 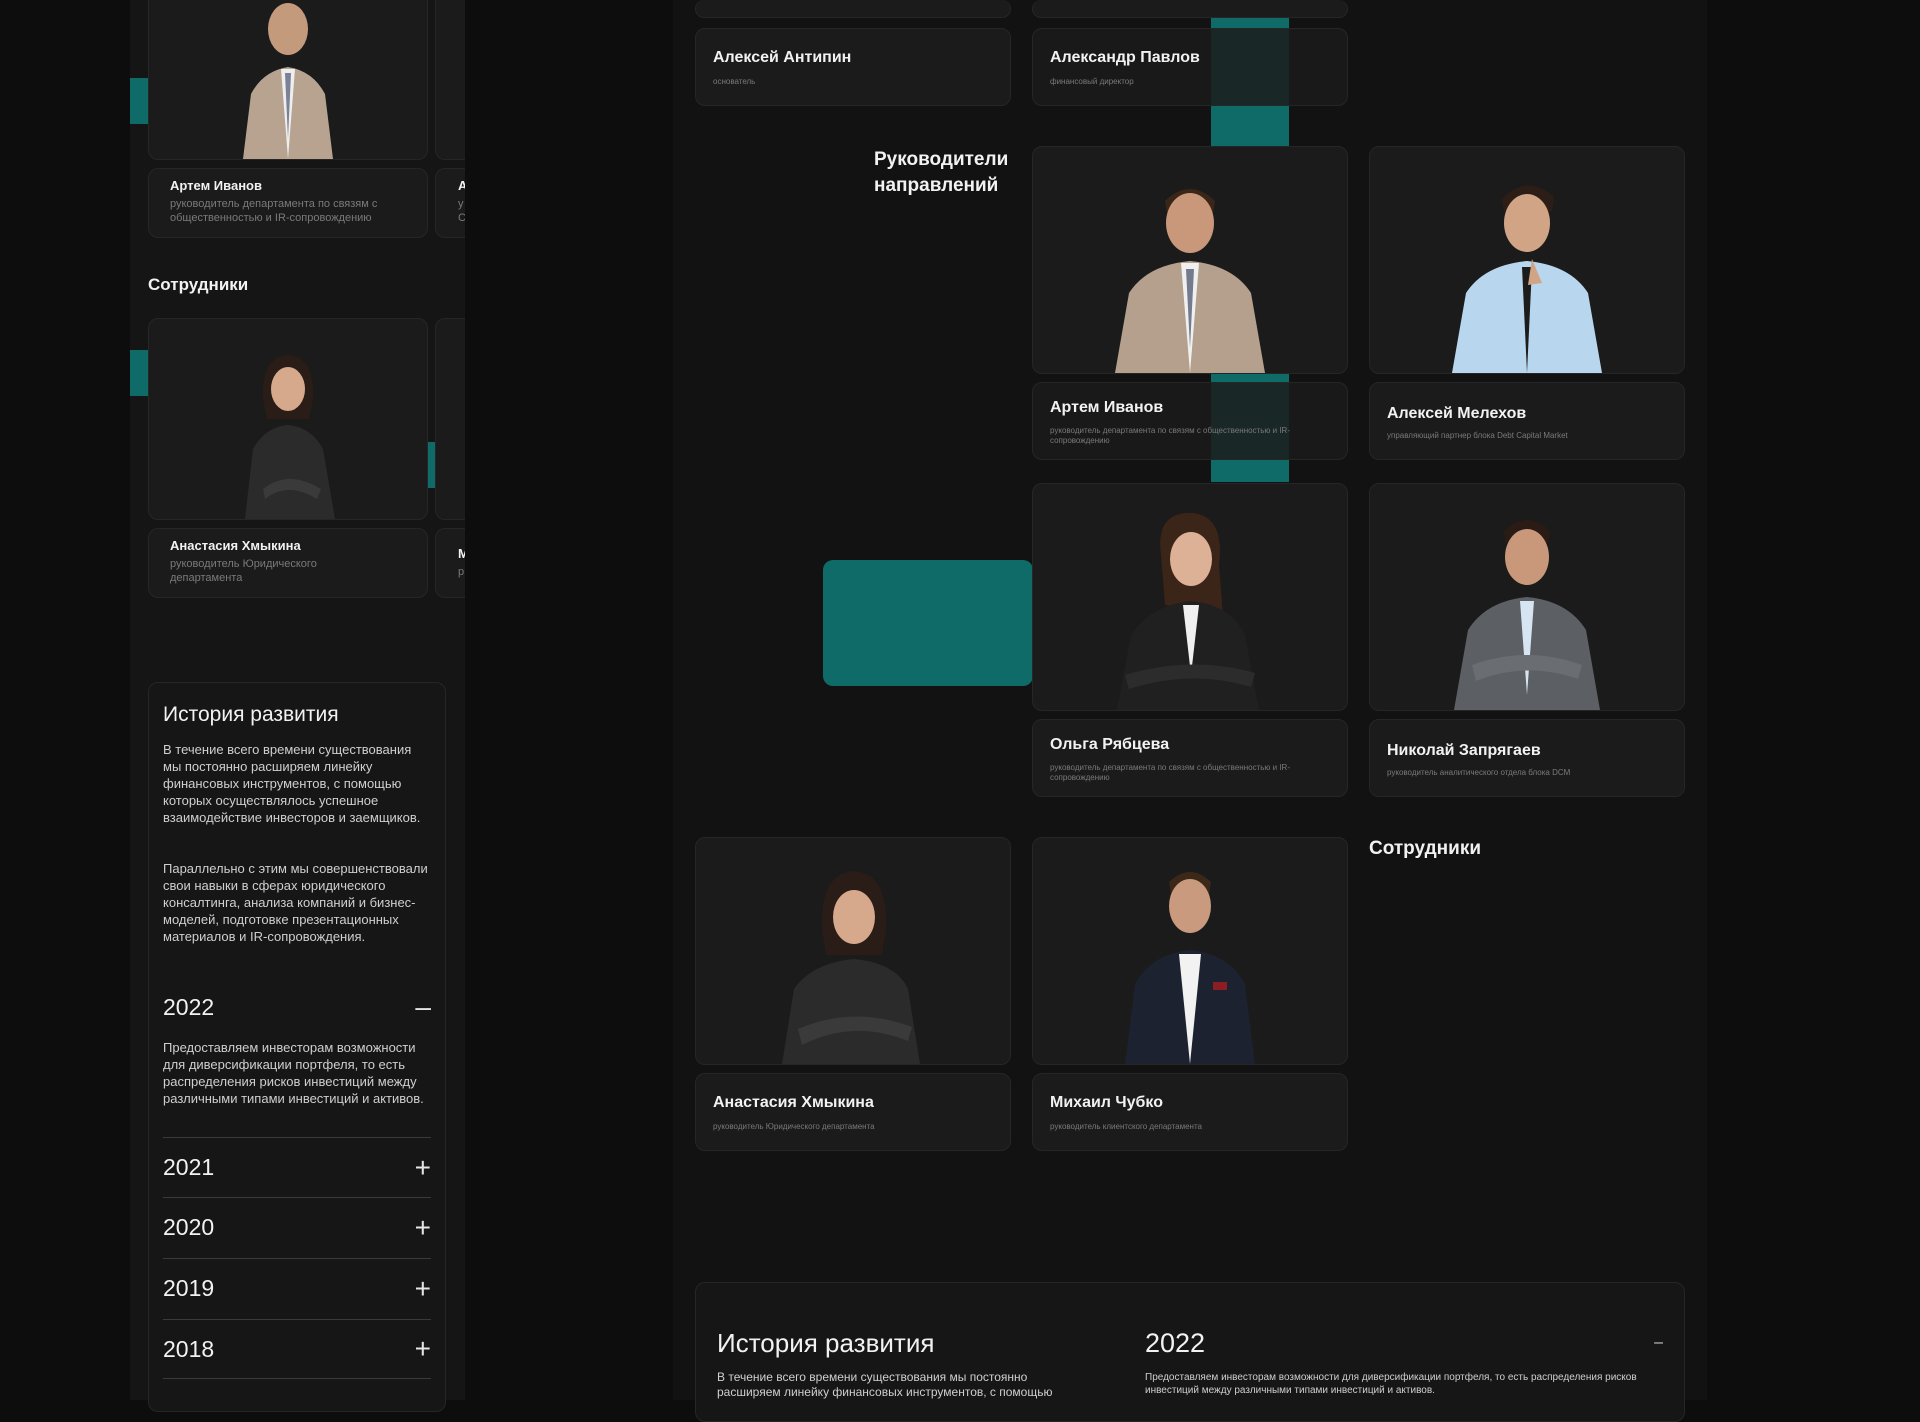 I want to click on accordion-year: 2019, so click(x=189, y=1288).